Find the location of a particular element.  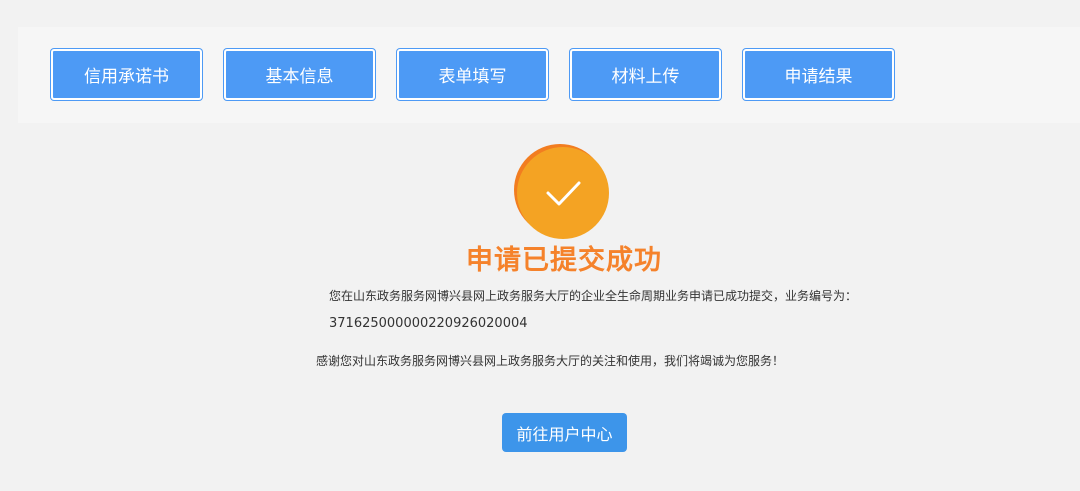

step-apply-result: 申请结果 is located at coordinates (818, 74).